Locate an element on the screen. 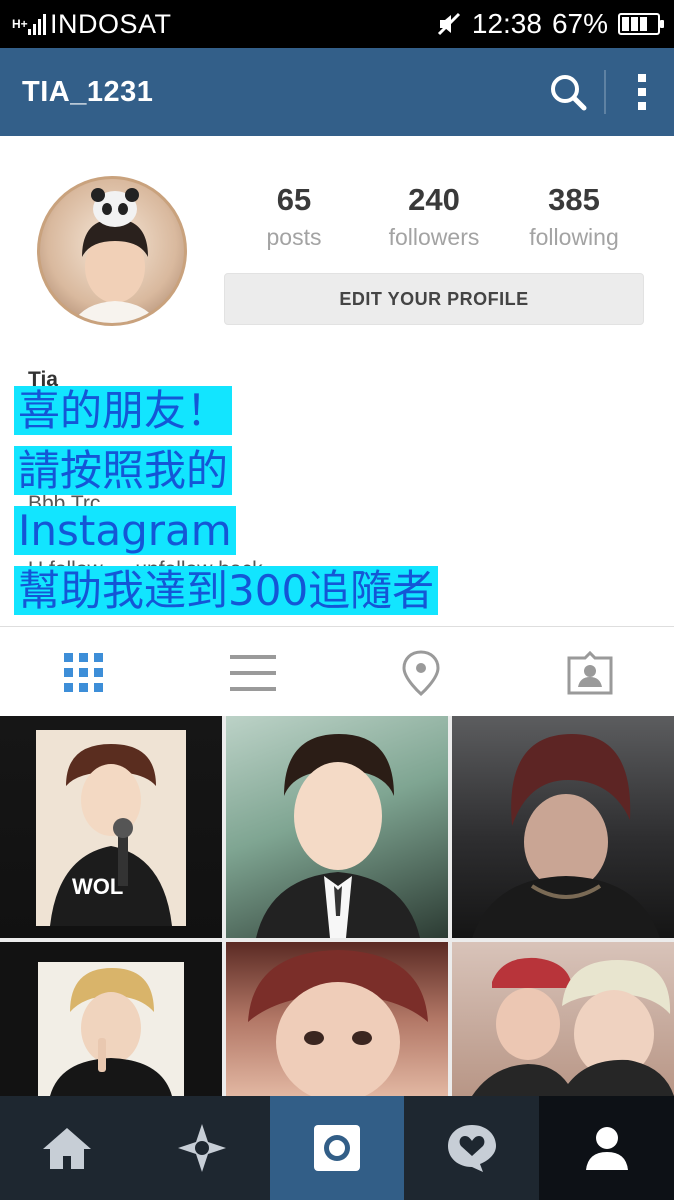 This screenshot has height=1200, width=674. app-bar: TIA_1231 is located at coordinates (337, 92).